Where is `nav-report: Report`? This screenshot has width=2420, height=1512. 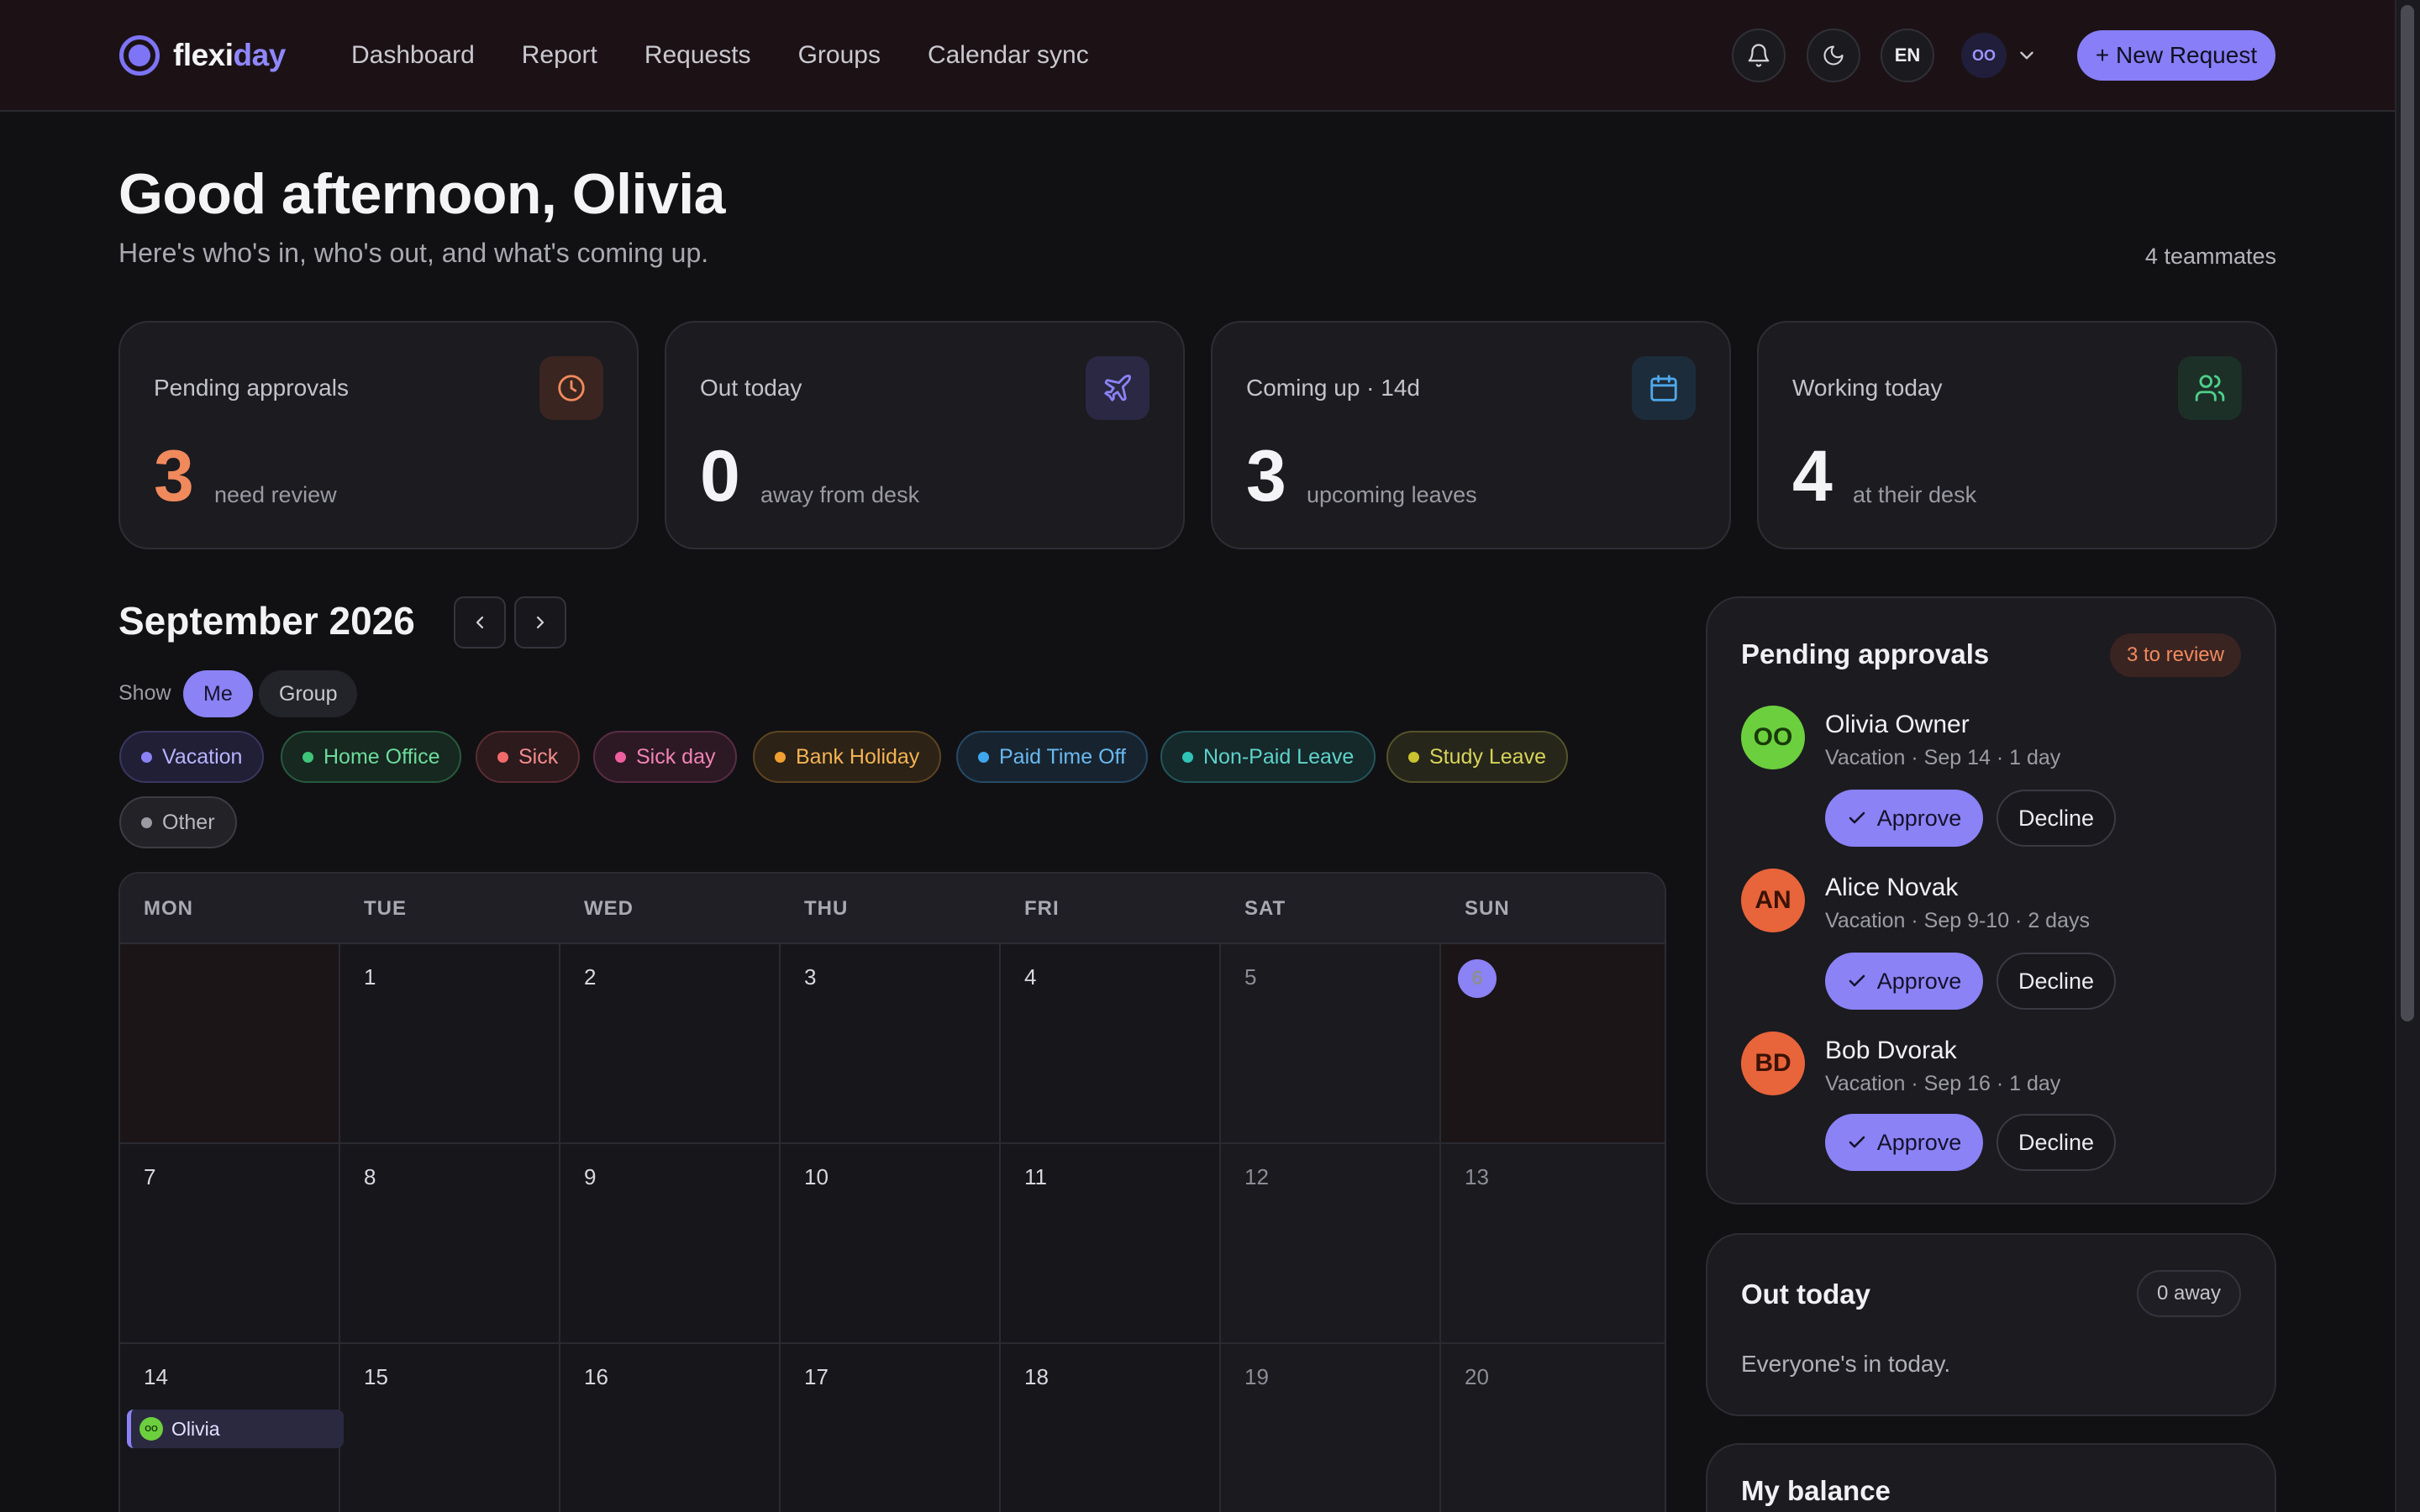 nav-report: Report is located at coordinates (559, 55).